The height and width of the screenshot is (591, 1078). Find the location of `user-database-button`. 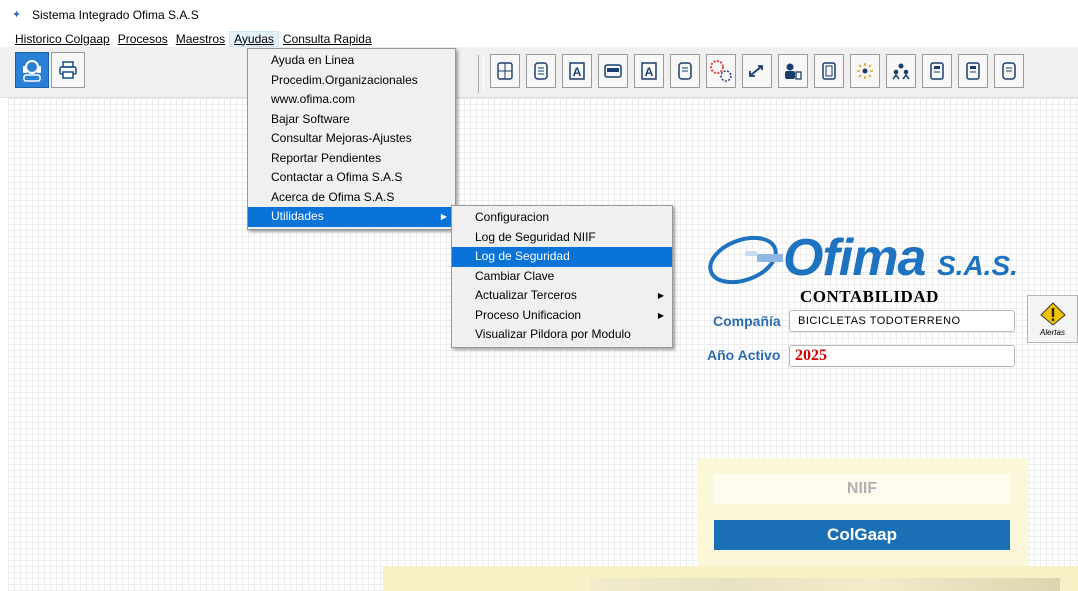

user-database-button is located at coordinates (793, 71).